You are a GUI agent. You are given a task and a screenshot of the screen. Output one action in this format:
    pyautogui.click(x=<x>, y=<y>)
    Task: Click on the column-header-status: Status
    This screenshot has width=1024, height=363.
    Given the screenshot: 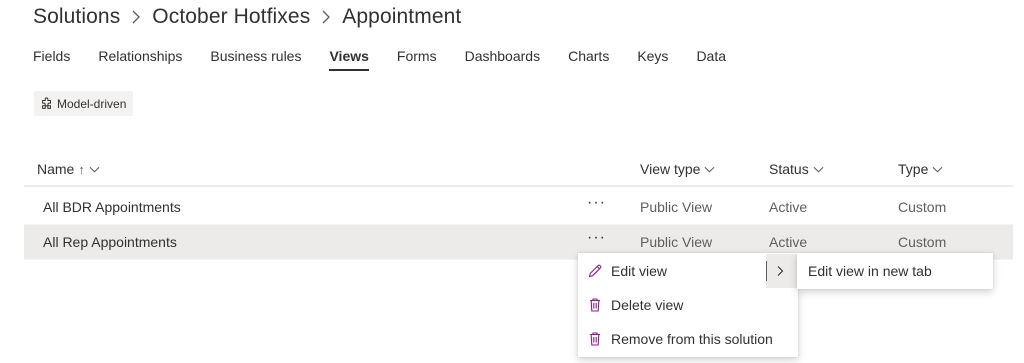 What is the action you would take?
    pyautogui.click(x=796, y=169)
    